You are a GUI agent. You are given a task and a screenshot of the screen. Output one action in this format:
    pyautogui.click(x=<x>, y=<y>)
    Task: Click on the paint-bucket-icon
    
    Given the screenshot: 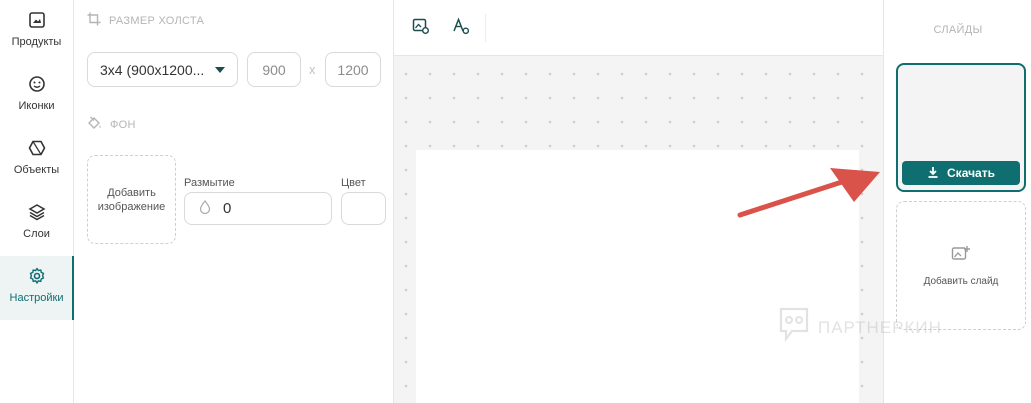 What is the action you would take?
    pyautogui.click(x=94, y=124)
    